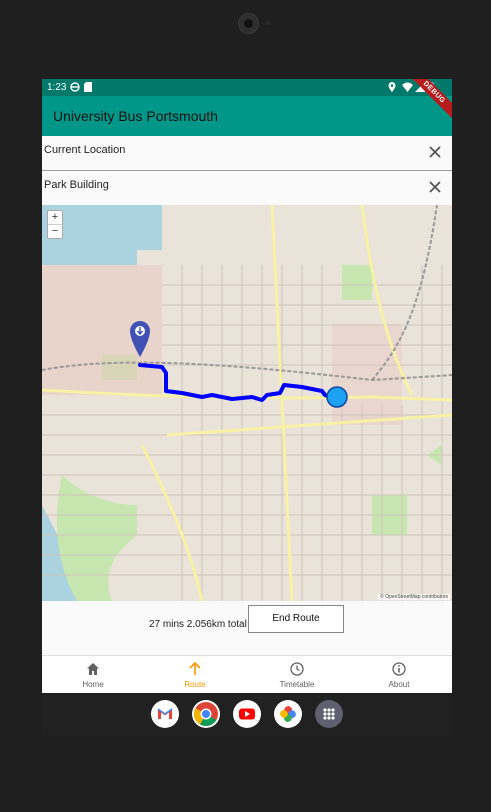  I want to click on route-summary-bar: 27 mins 2.056km total End Route, so click(247, 628).